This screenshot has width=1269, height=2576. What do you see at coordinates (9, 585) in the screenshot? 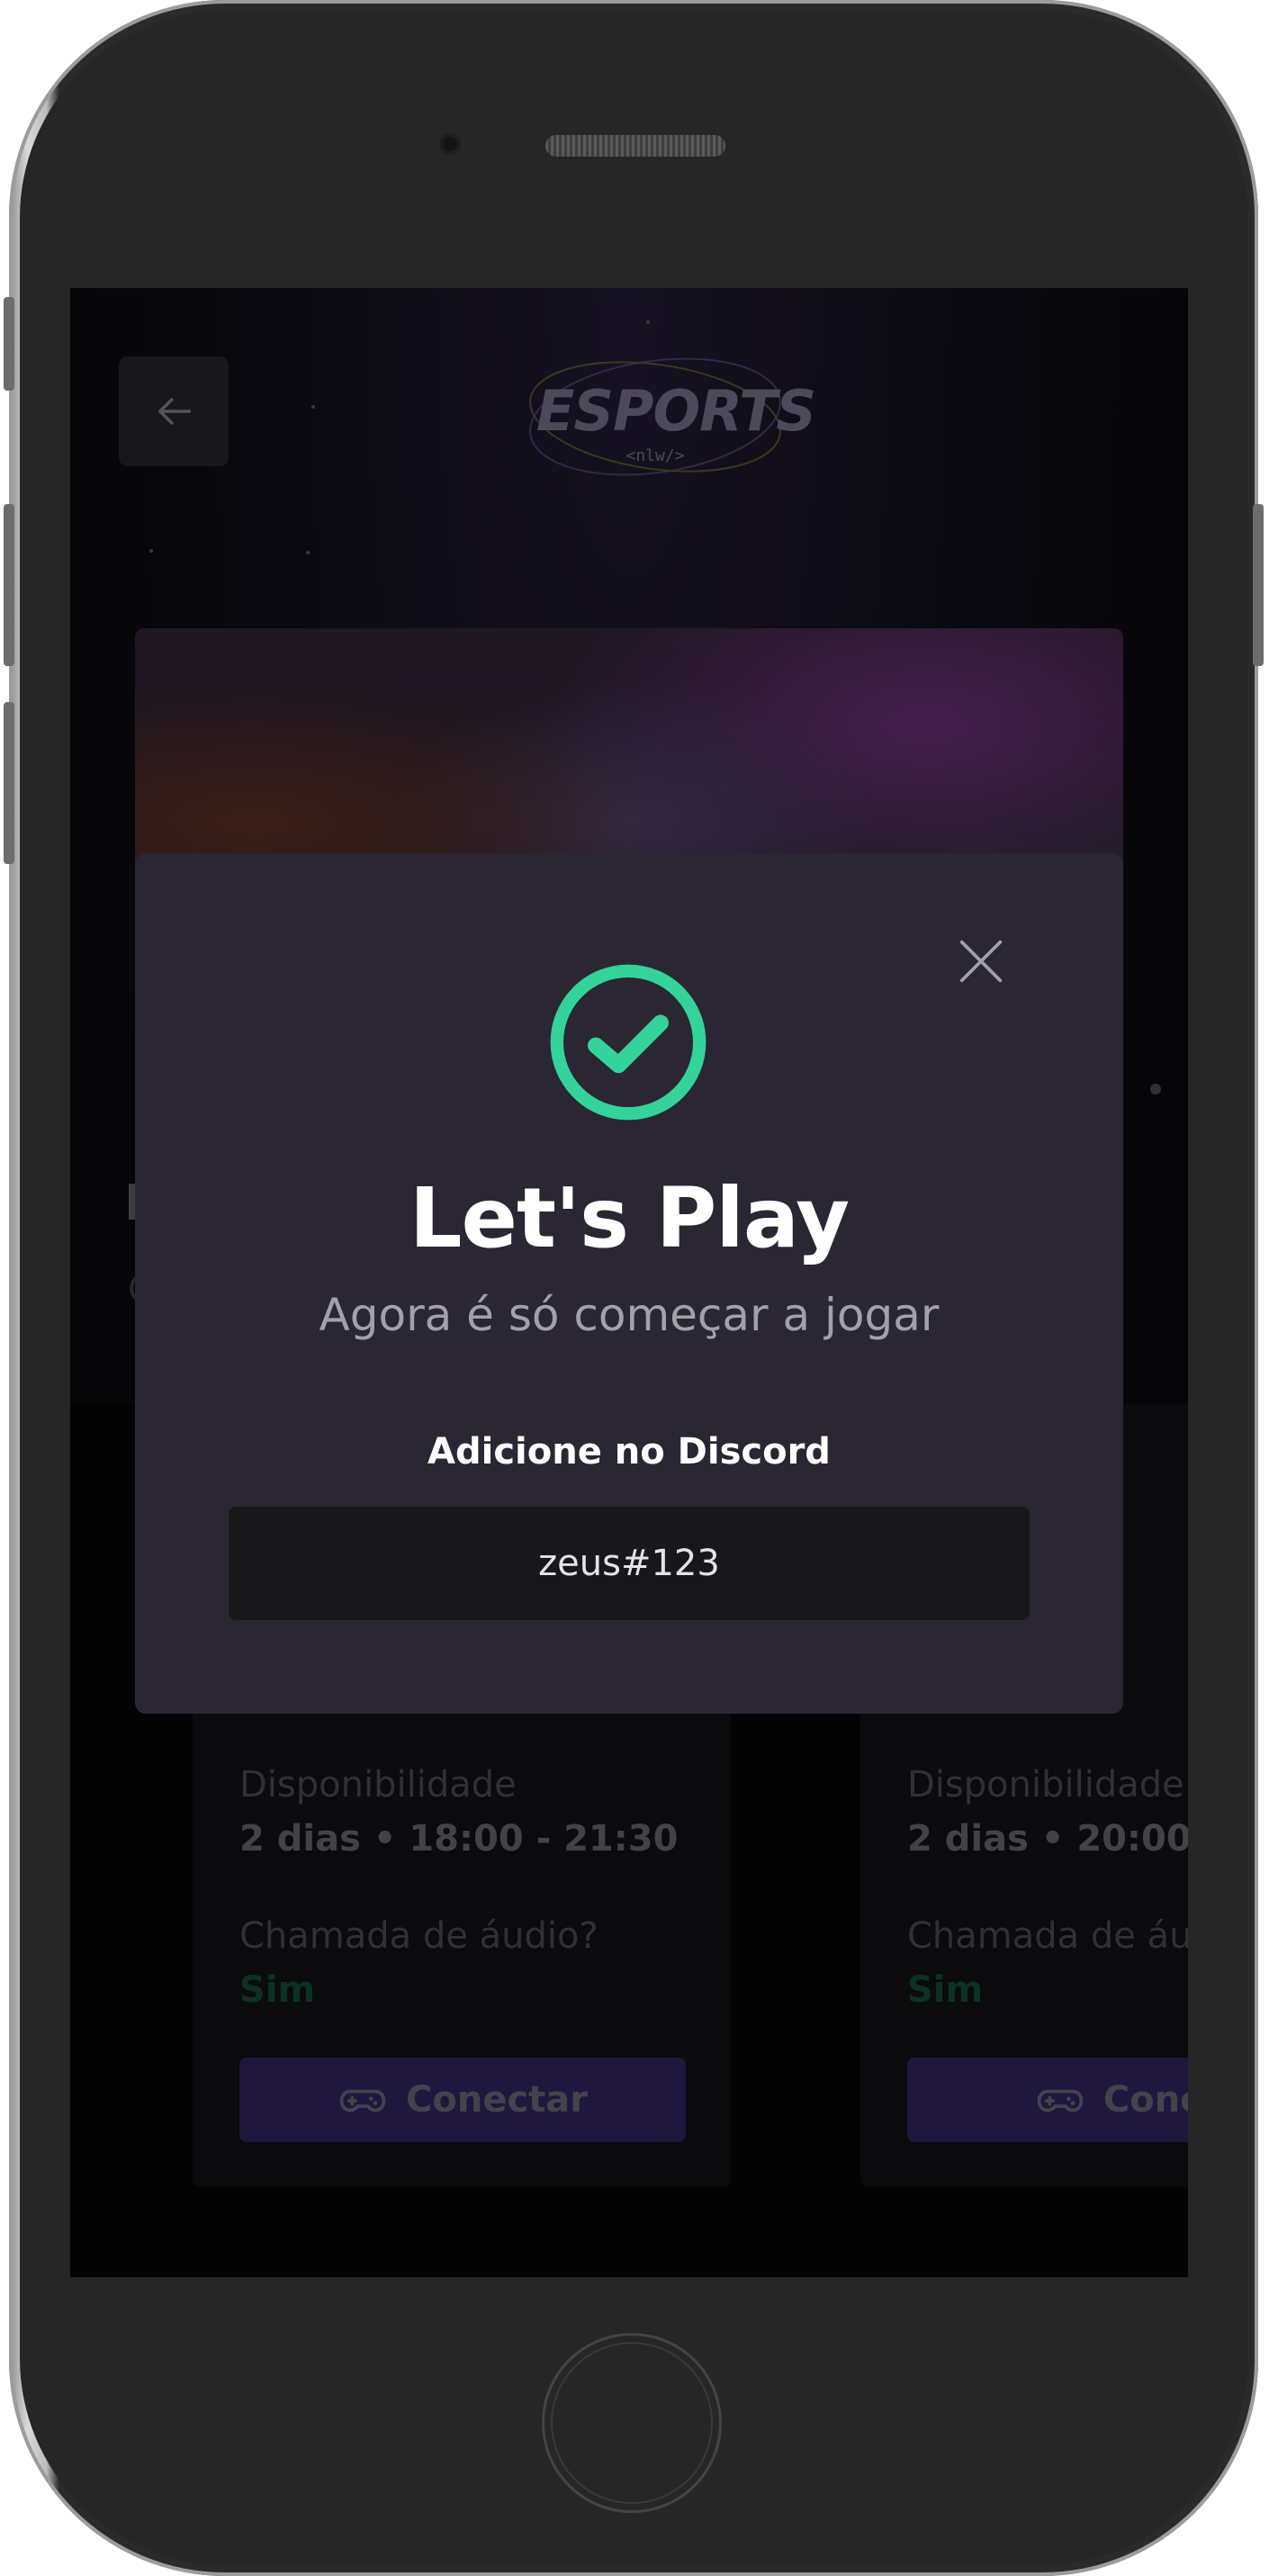
I see `volume-up-button` at bounding box center [9, 585].